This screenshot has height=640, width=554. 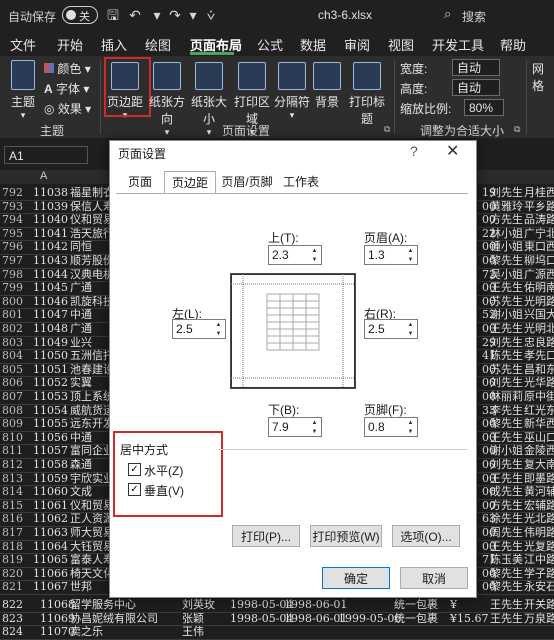 What do you see at coordinates (134, 489) in the screenshot?
I see `vertical-checkbox: ✓` at bounding box center [134, 489].